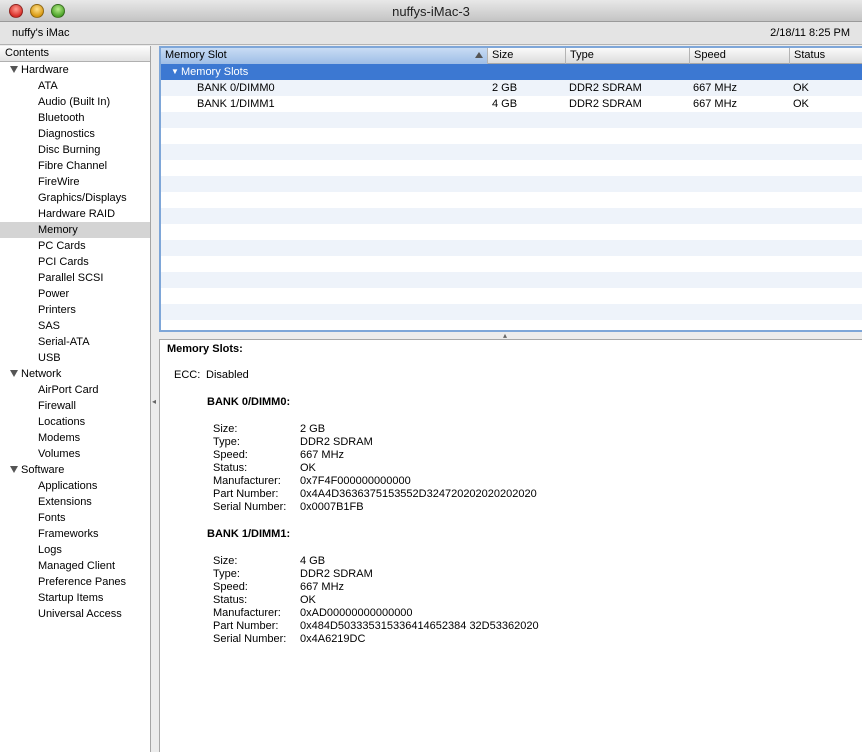 Image resolution: width=862 pixels, height=752 pixels. What do you see at coordinates (227, 375) in the screenshot?
I see `ecc-value: Disabled` at bounding box center [227, 375].